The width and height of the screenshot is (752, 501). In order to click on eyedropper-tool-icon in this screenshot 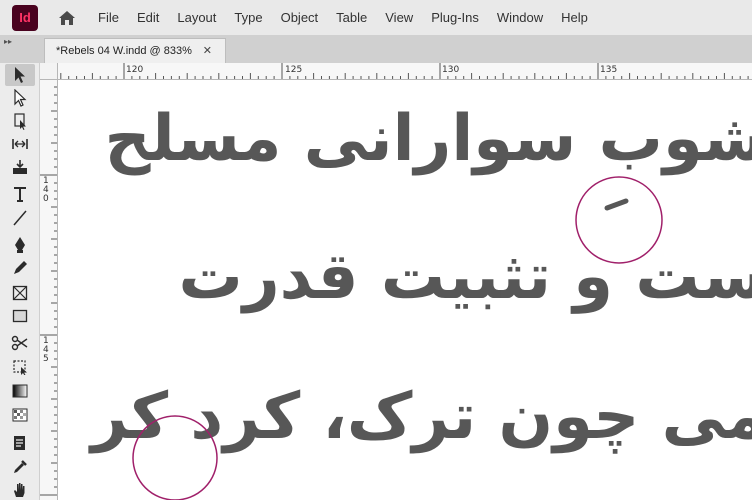, I will do `click(20, 467)`.